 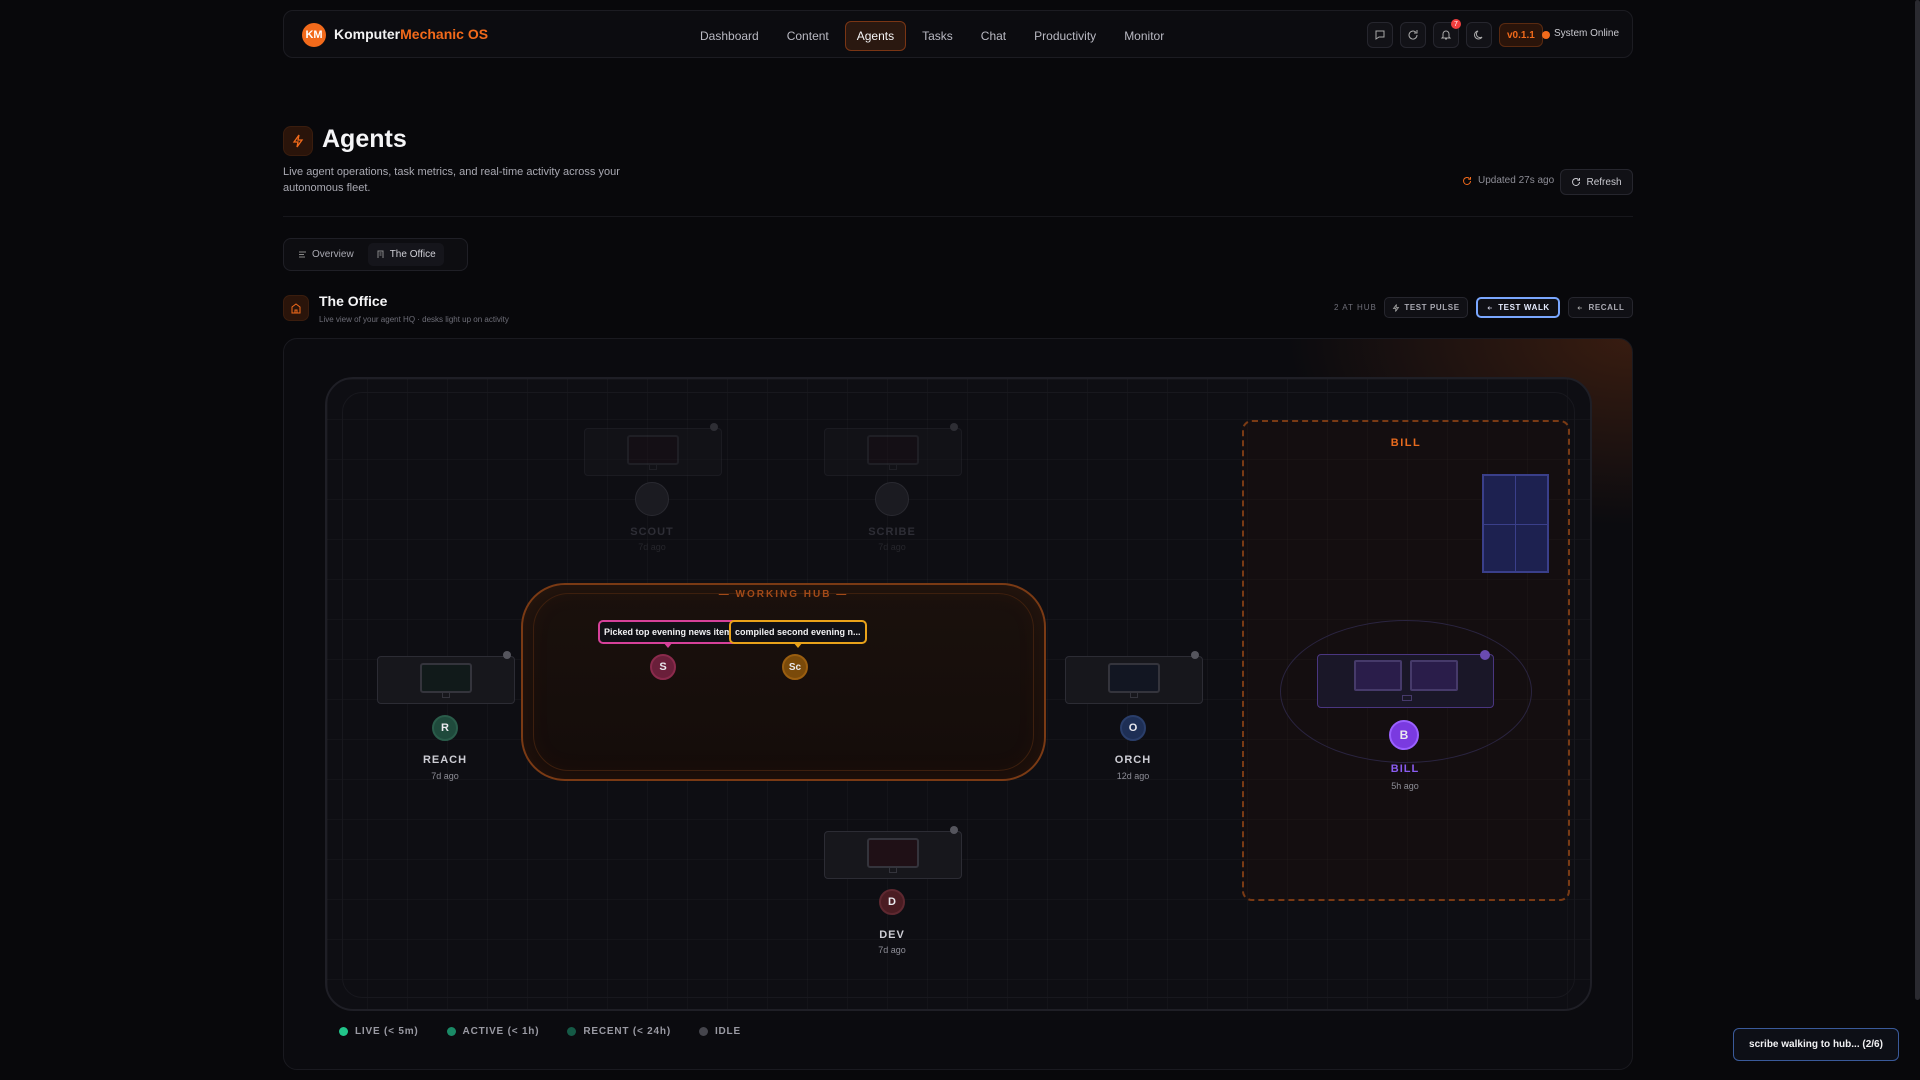 What do you see at coordinates (445, 728) in the screenshot?
I see `agent-avatar-reach: R` at bounding box center [445, 728].